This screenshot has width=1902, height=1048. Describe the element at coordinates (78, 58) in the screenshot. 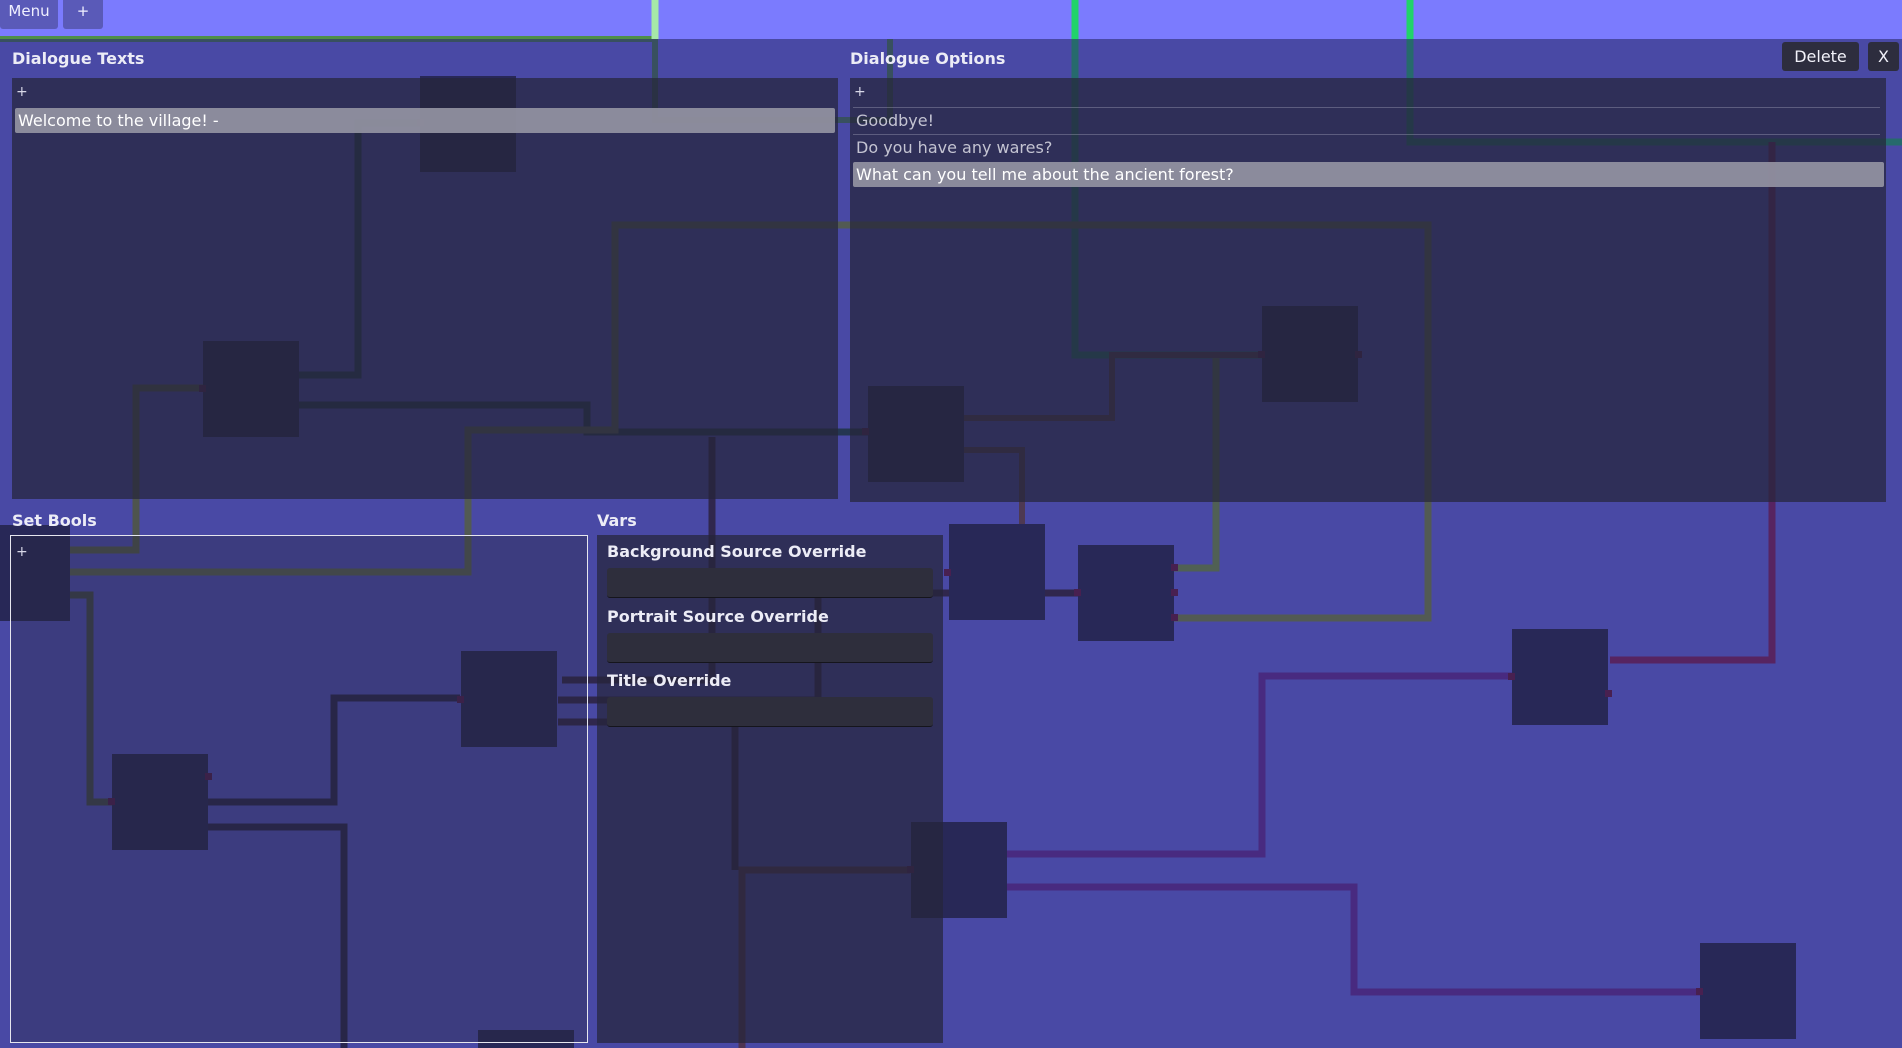

I see `dialogue-texts-title: Dialogue Texts` at that location.